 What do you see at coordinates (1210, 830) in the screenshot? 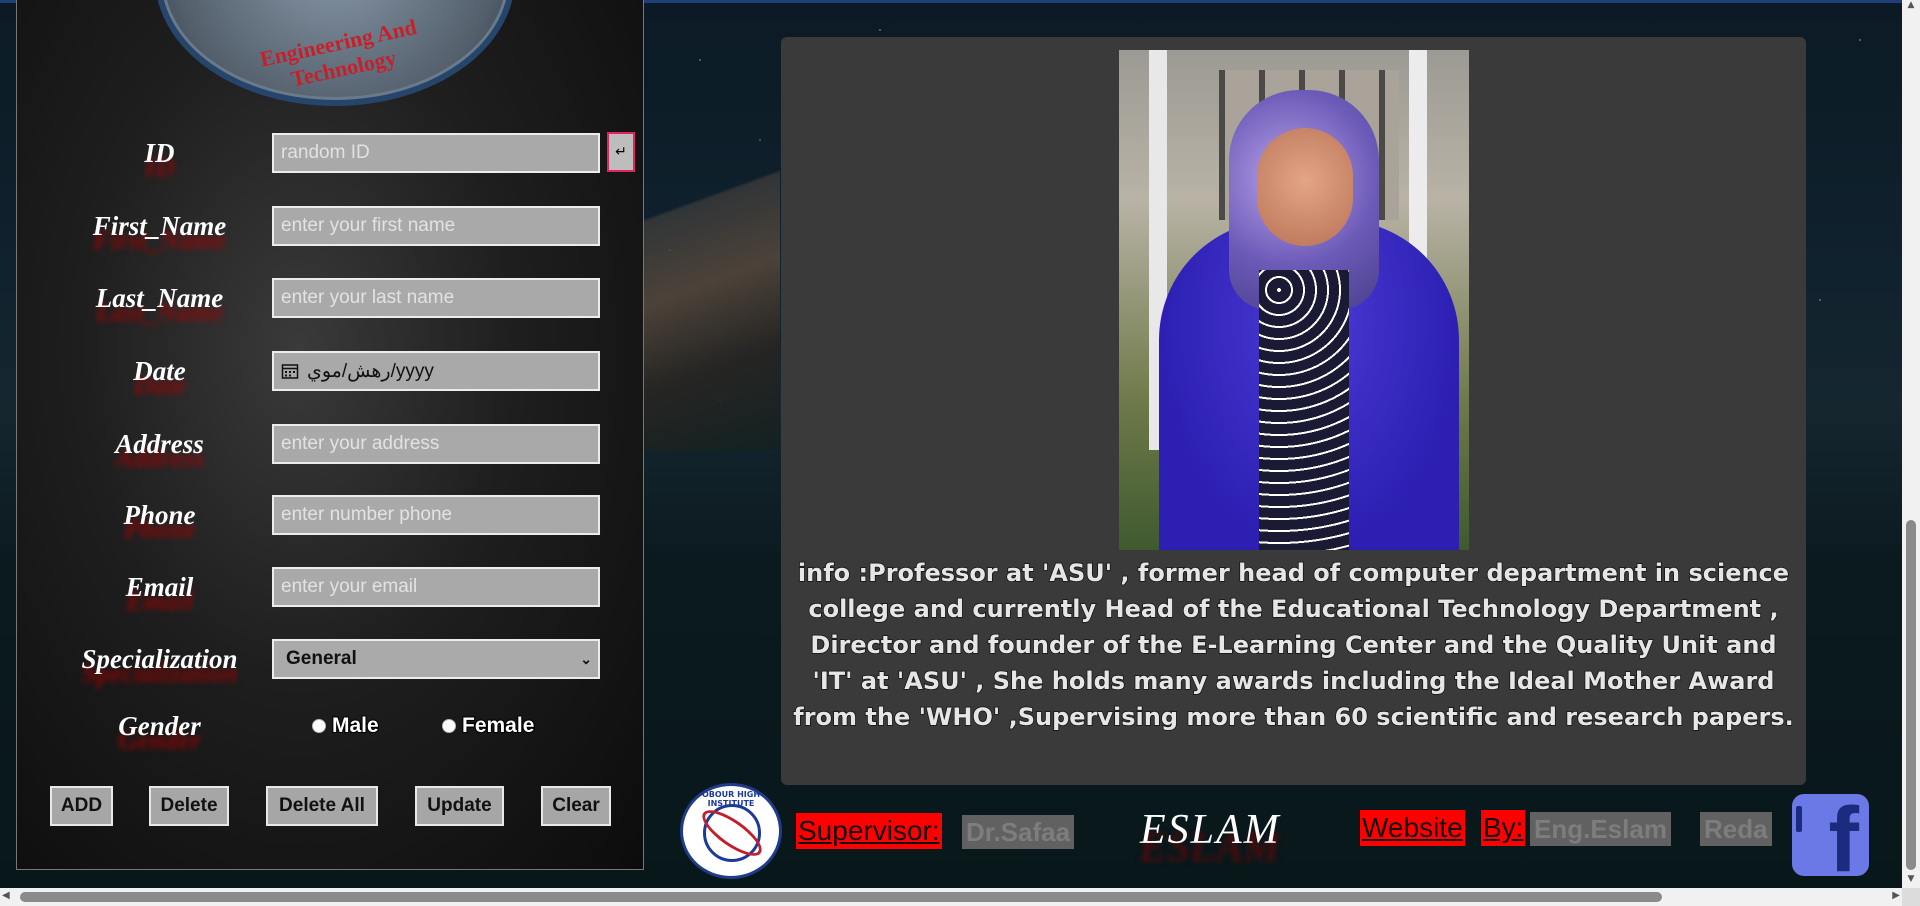
I see `signature-logo: ESLAM` at bounding box center [1210, 830].